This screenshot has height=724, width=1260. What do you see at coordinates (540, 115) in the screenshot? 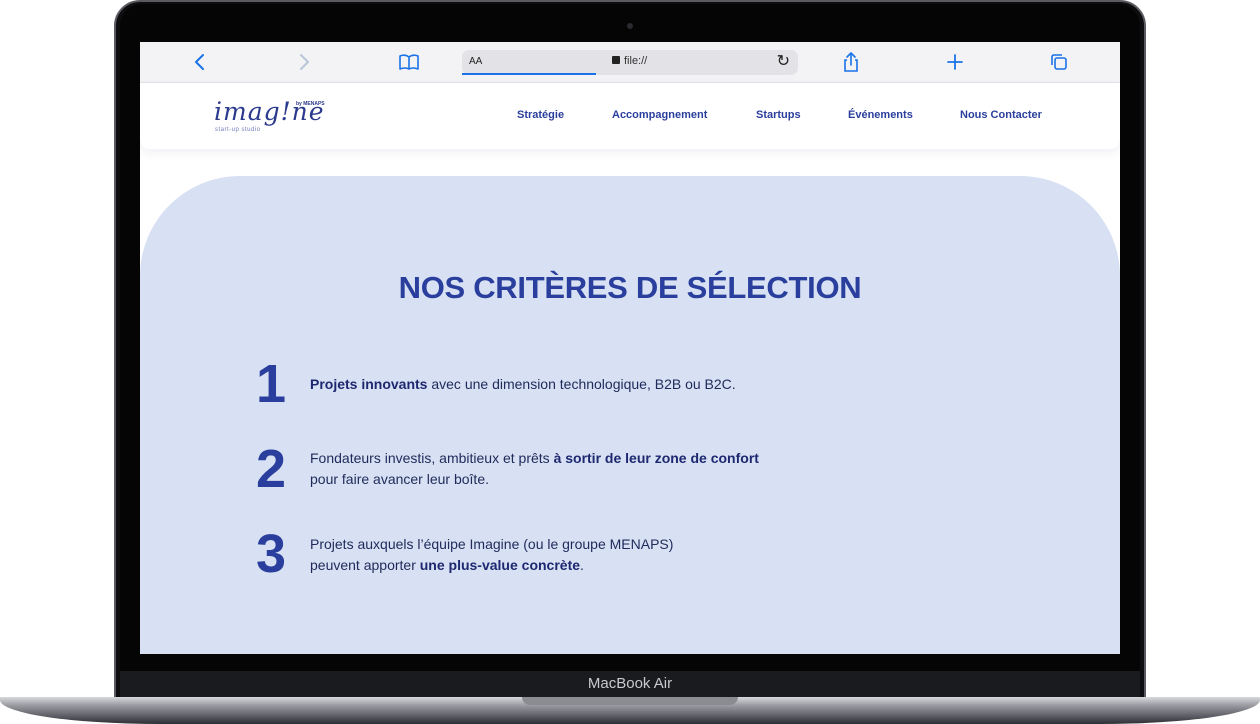
I see `nav-strategie: Stratégie` at bounding box center [540, 115].